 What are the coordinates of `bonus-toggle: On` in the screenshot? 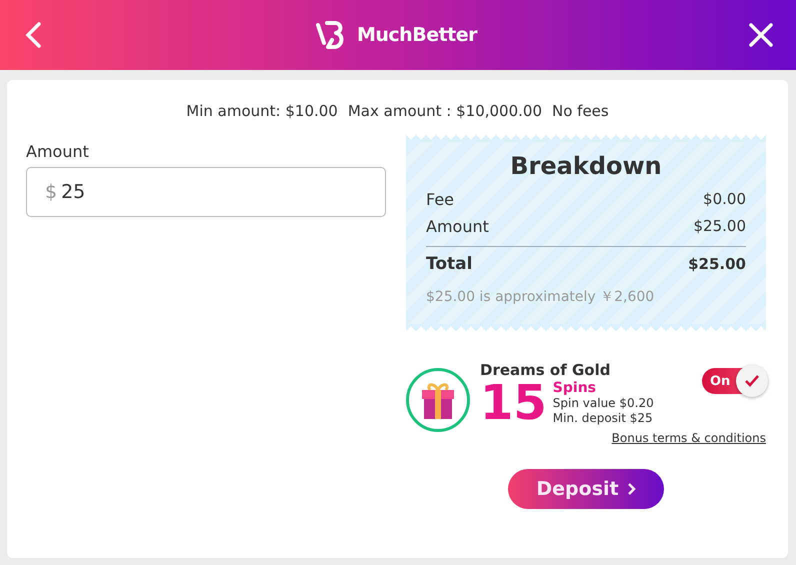 It's located at (734, 381).